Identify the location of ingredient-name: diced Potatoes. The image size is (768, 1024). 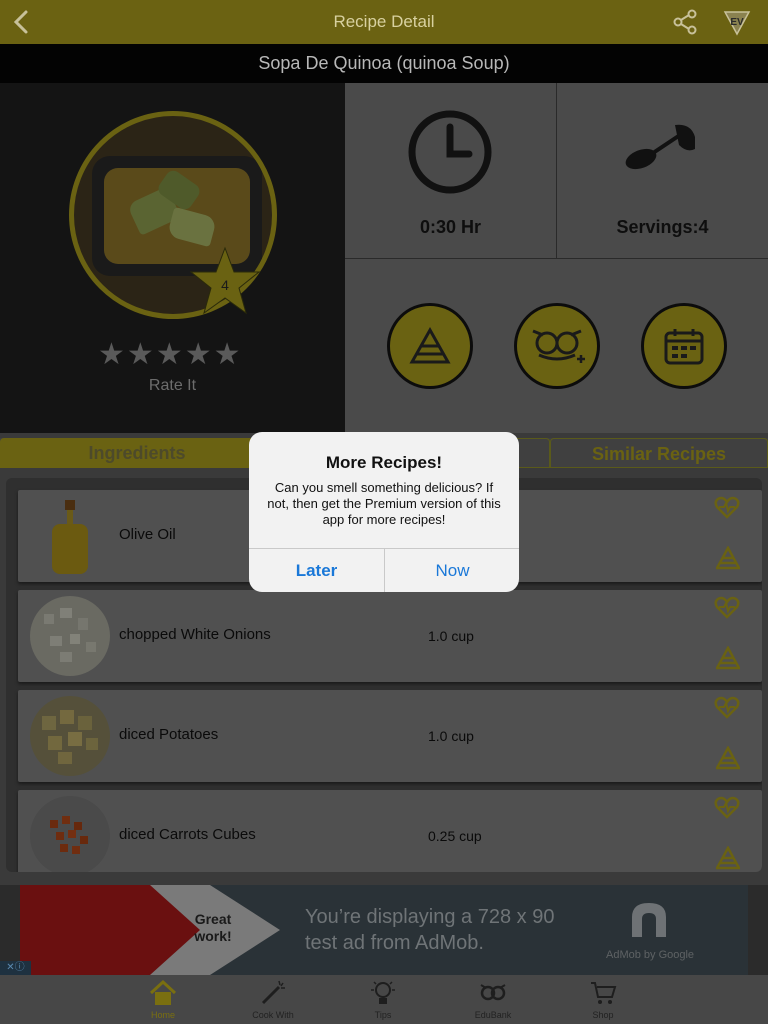
(169, 734).